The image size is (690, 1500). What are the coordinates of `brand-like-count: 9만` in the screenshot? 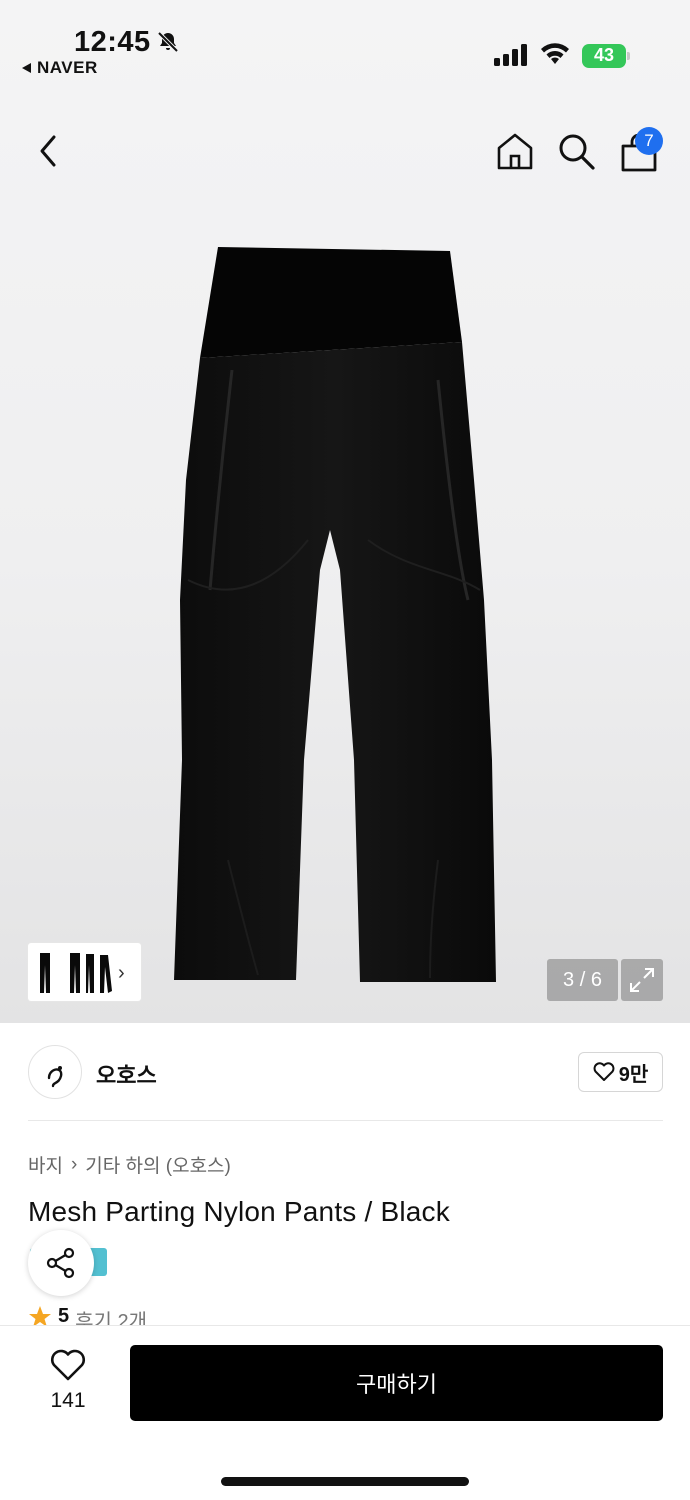 It's located at (633, 1074).